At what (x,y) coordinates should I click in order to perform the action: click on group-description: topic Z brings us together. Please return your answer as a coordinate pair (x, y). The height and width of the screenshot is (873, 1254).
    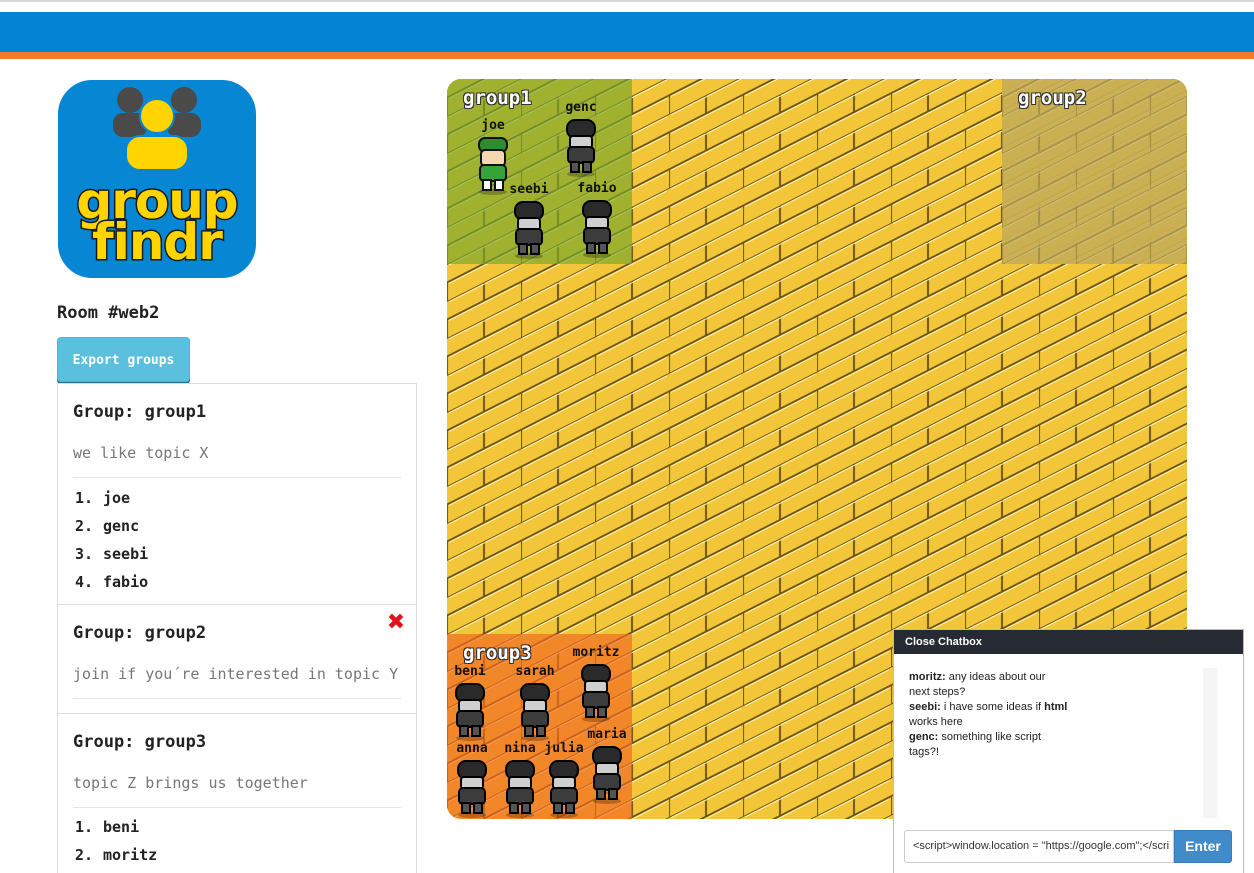
    Looking at the image, I should click on (190, 783).